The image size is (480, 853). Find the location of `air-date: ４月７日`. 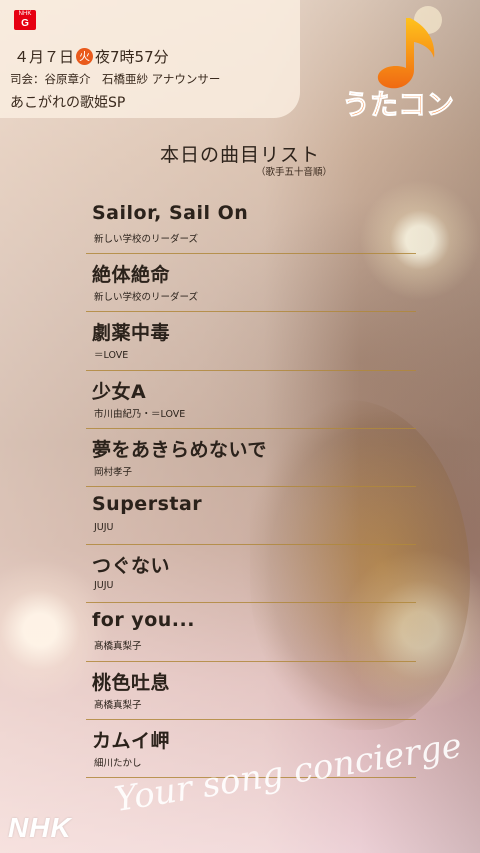

air-date: ４月７日 is located at coordinates (44, 57).